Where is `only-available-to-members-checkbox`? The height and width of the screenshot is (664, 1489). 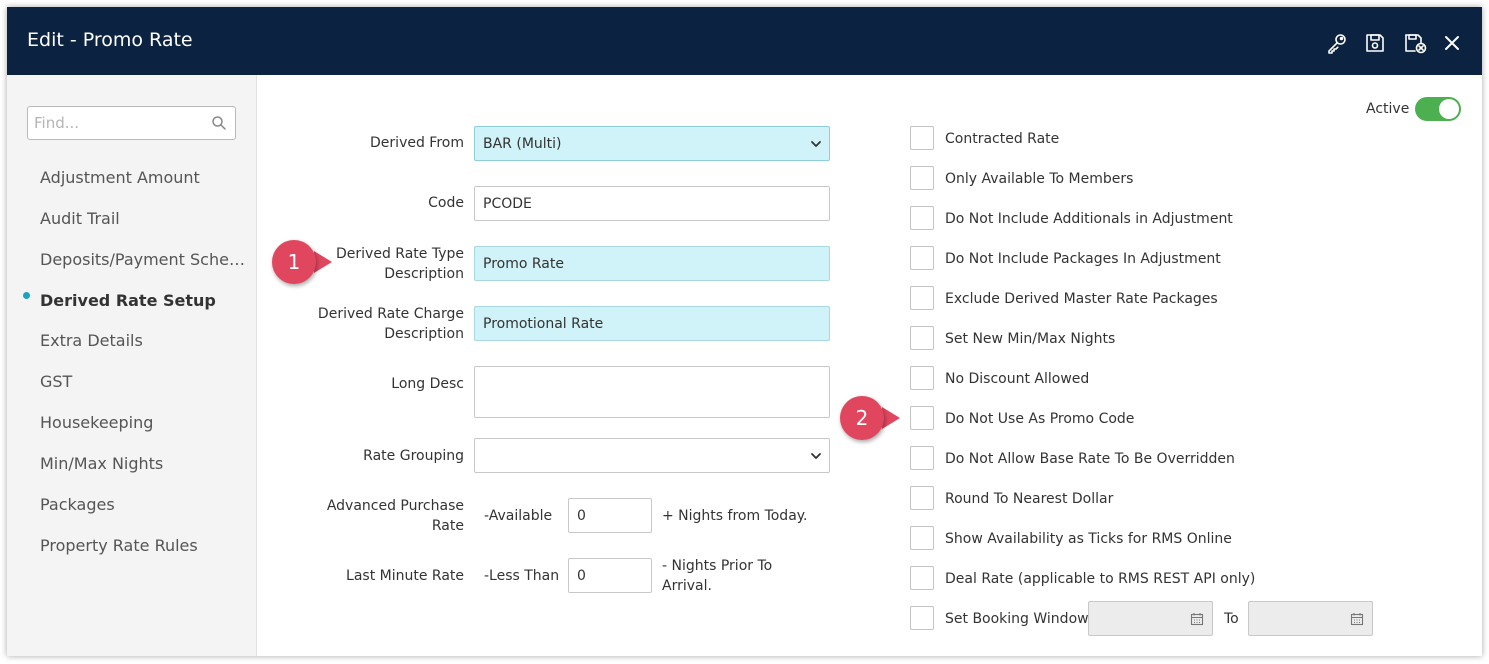
only-available-to-members-checkbox is located at coordinates (922, 178).